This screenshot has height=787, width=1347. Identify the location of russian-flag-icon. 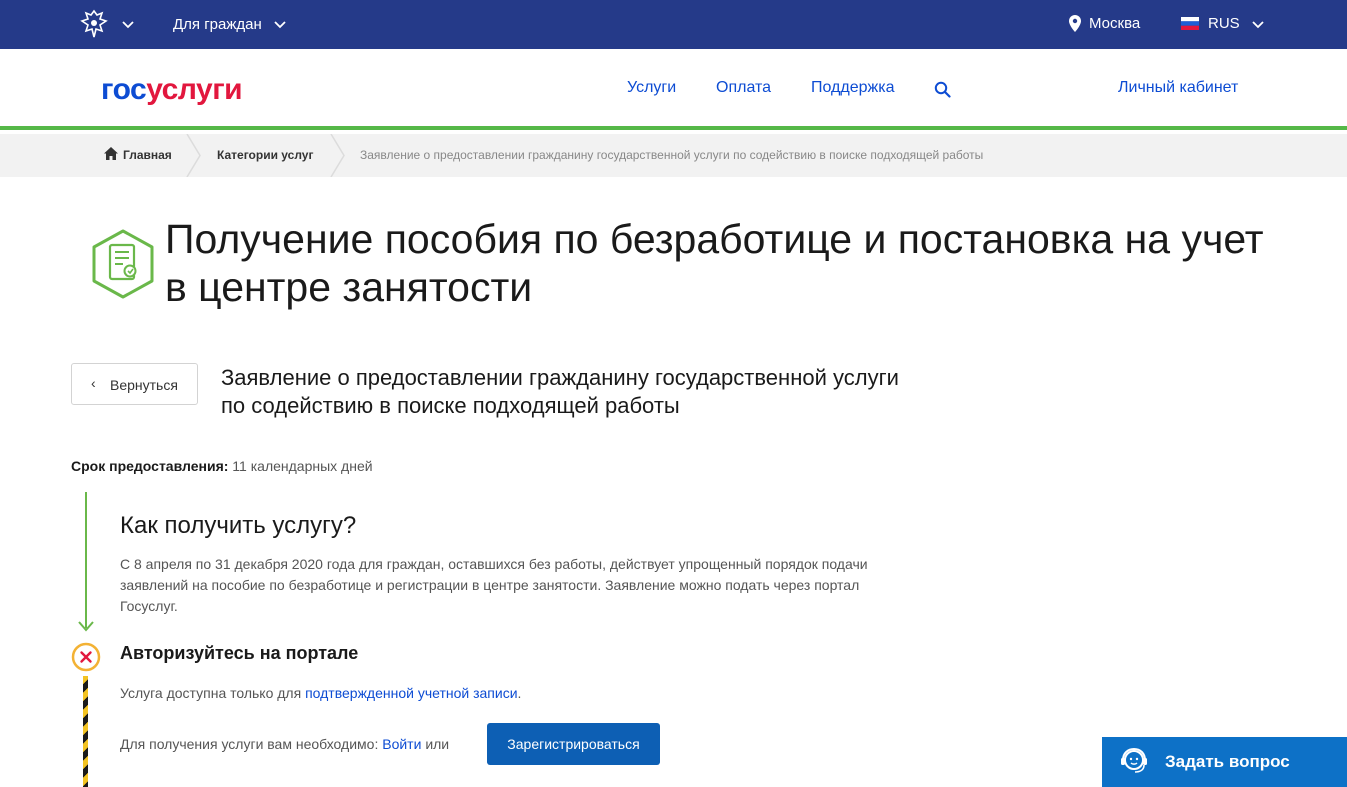
(1190, 23).